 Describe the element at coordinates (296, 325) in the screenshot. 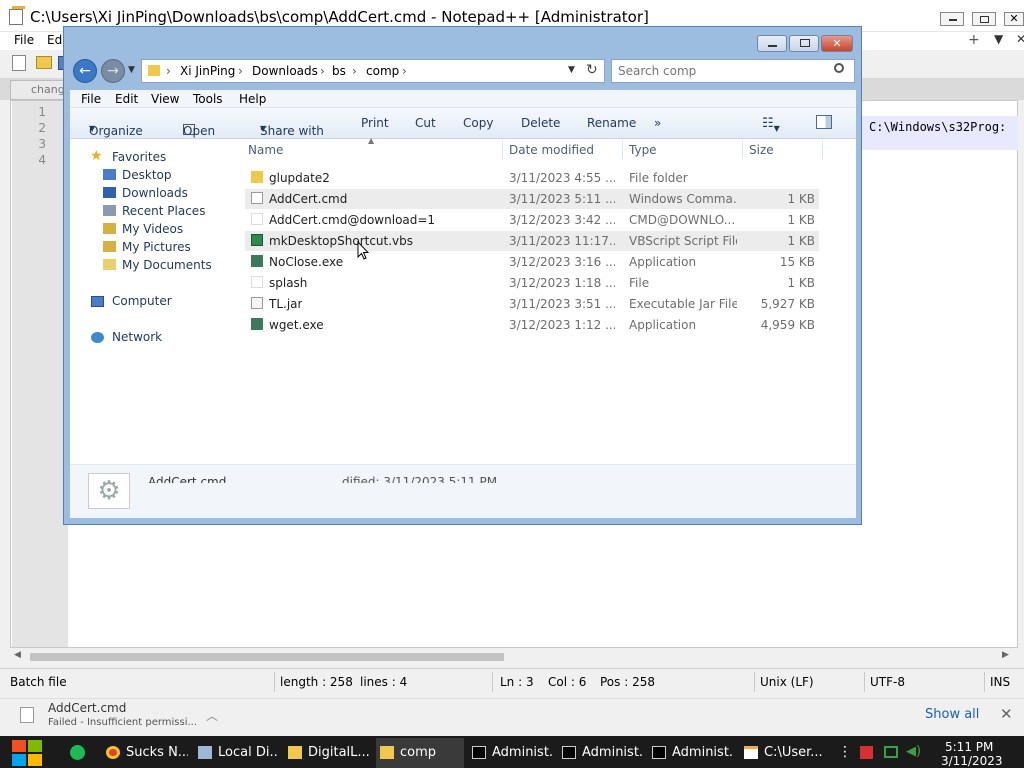

I see `file-name: wget.exe` at that location.